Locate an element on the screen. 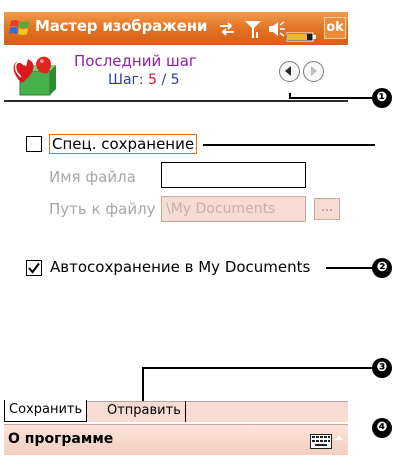 The height and width of the screenshot is (459, 406). connectivity-icon is located at coordinates (227, 29).